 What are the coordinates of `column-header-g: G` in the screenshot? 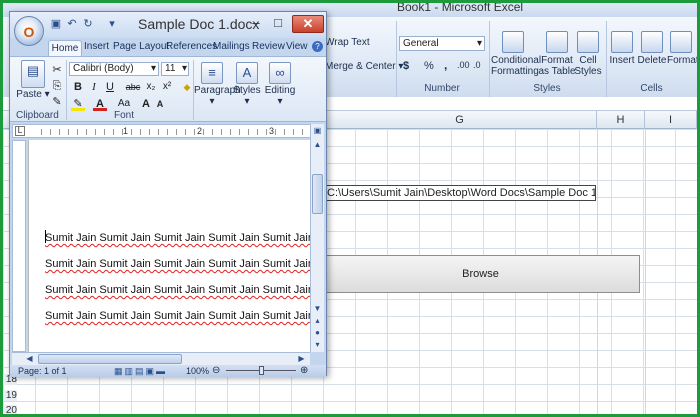 It's located at (460, 120).